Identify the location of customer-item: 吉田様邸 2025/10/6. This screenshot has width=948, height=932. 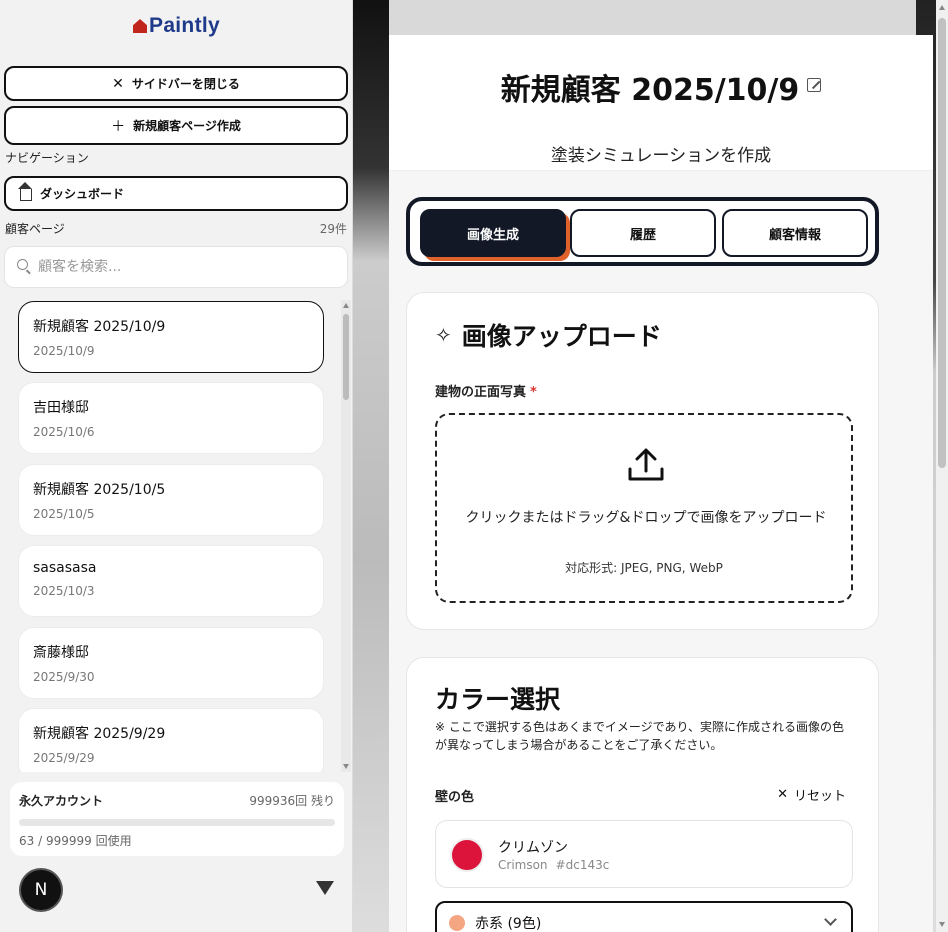
(171, 418).